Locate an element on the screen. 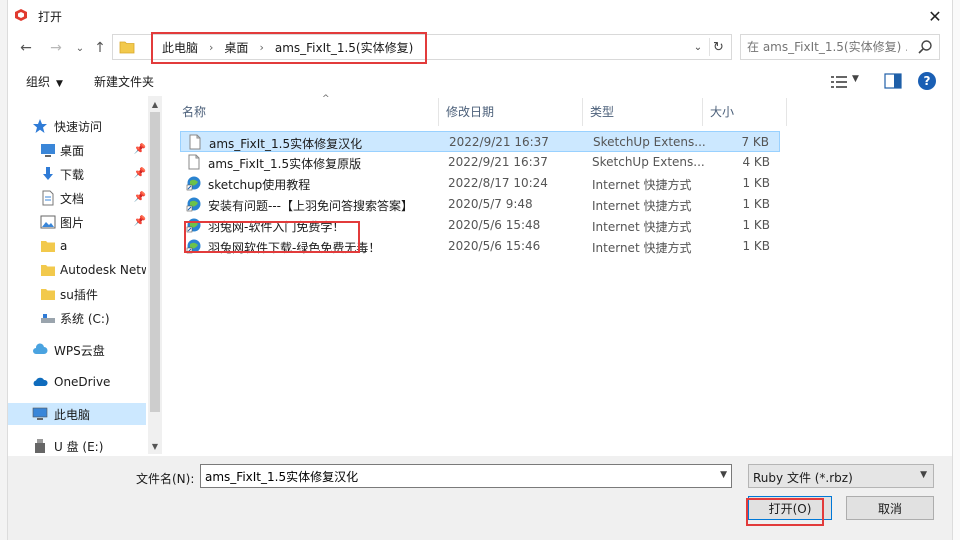 This screenshot has height=540, width=960. organize-label: 组织 is located at coordinates (38, 82).